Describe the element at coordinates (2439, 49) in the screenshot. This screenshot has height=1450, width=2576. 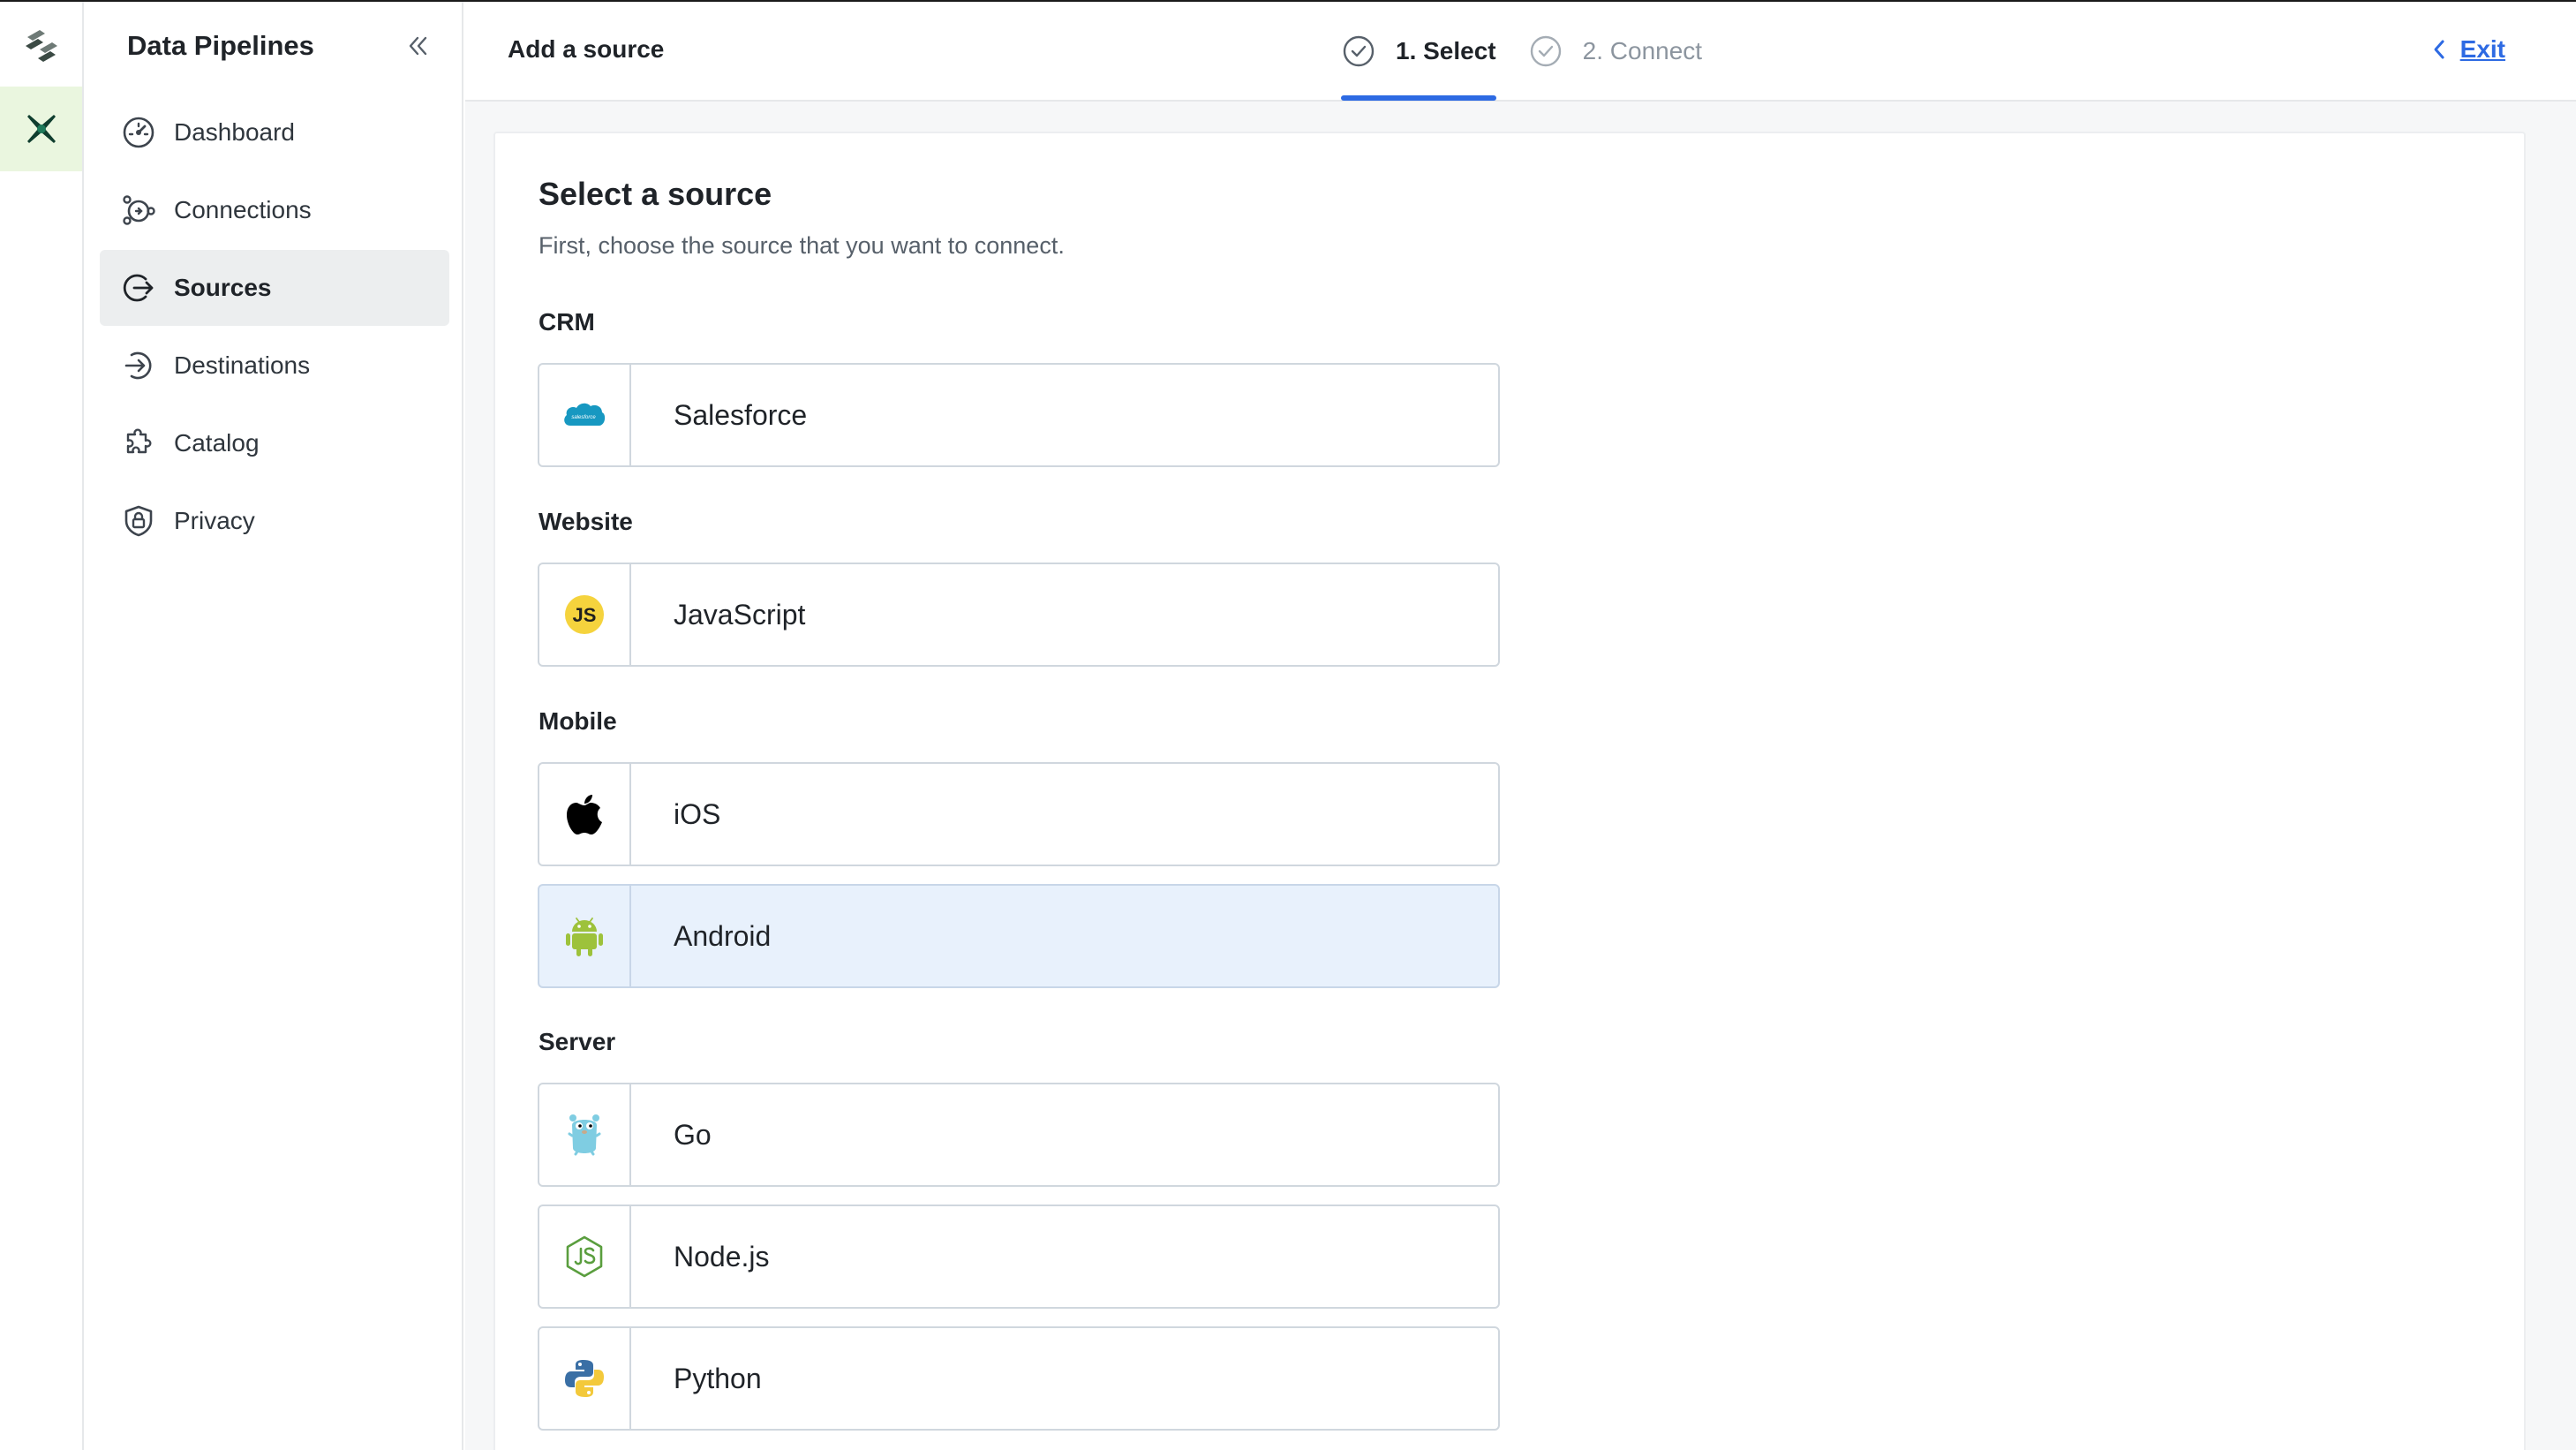
I see `chevron-left-icon` at that location.